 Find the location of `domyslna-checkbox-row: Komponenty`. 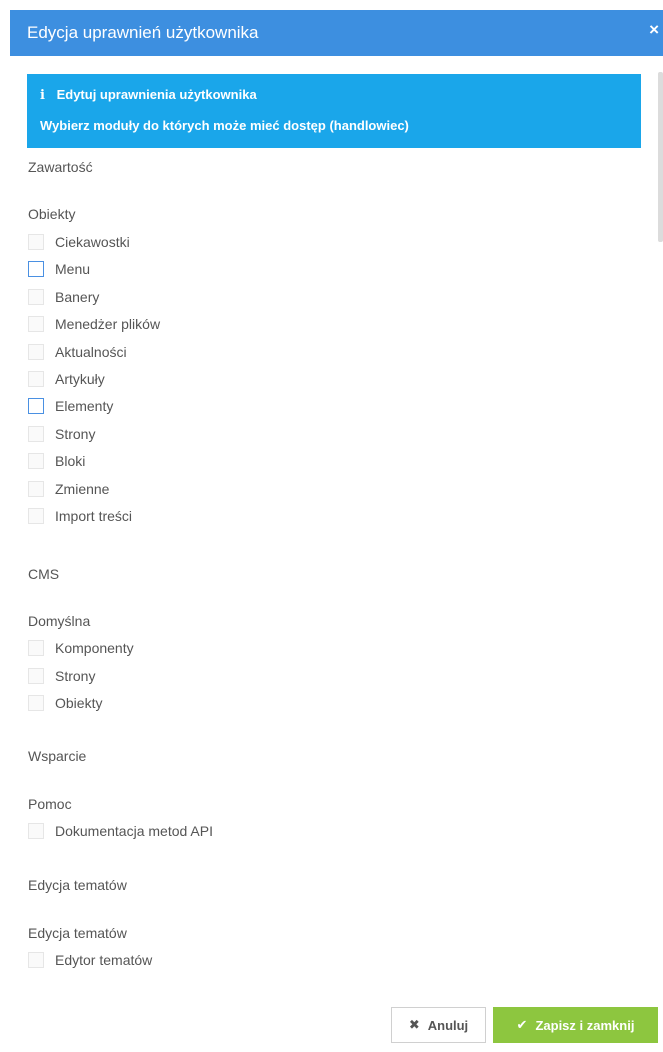

domyslna-checkbox-row: Komponenty is located at coordinates (81, 648).